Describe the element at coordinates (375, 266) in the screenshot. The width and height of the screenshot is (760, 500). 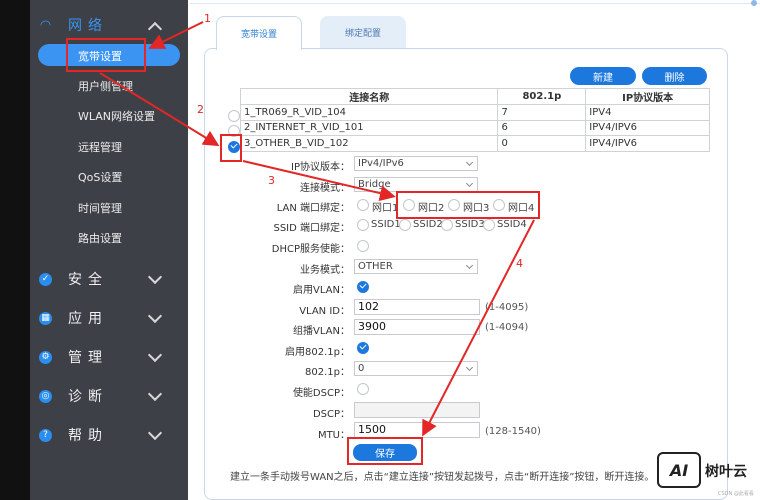
I see `service-mode-value: OTHER` at that location.